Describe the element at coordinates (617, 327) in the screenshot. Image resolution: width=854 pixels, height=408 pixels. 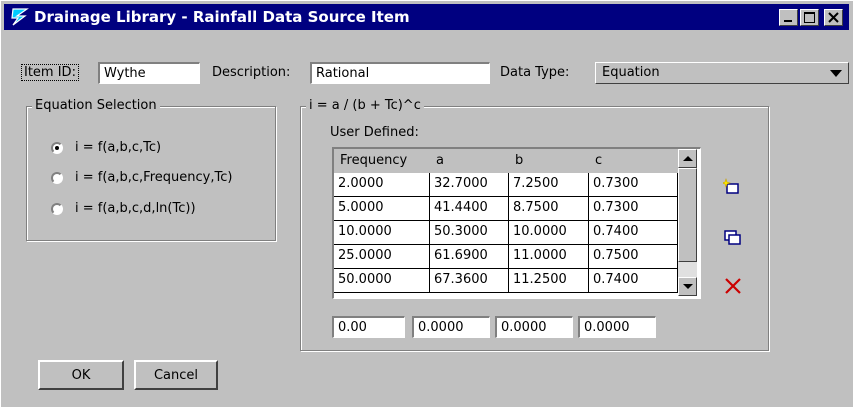
I see `c-edit-field: 0.0000` at that location.